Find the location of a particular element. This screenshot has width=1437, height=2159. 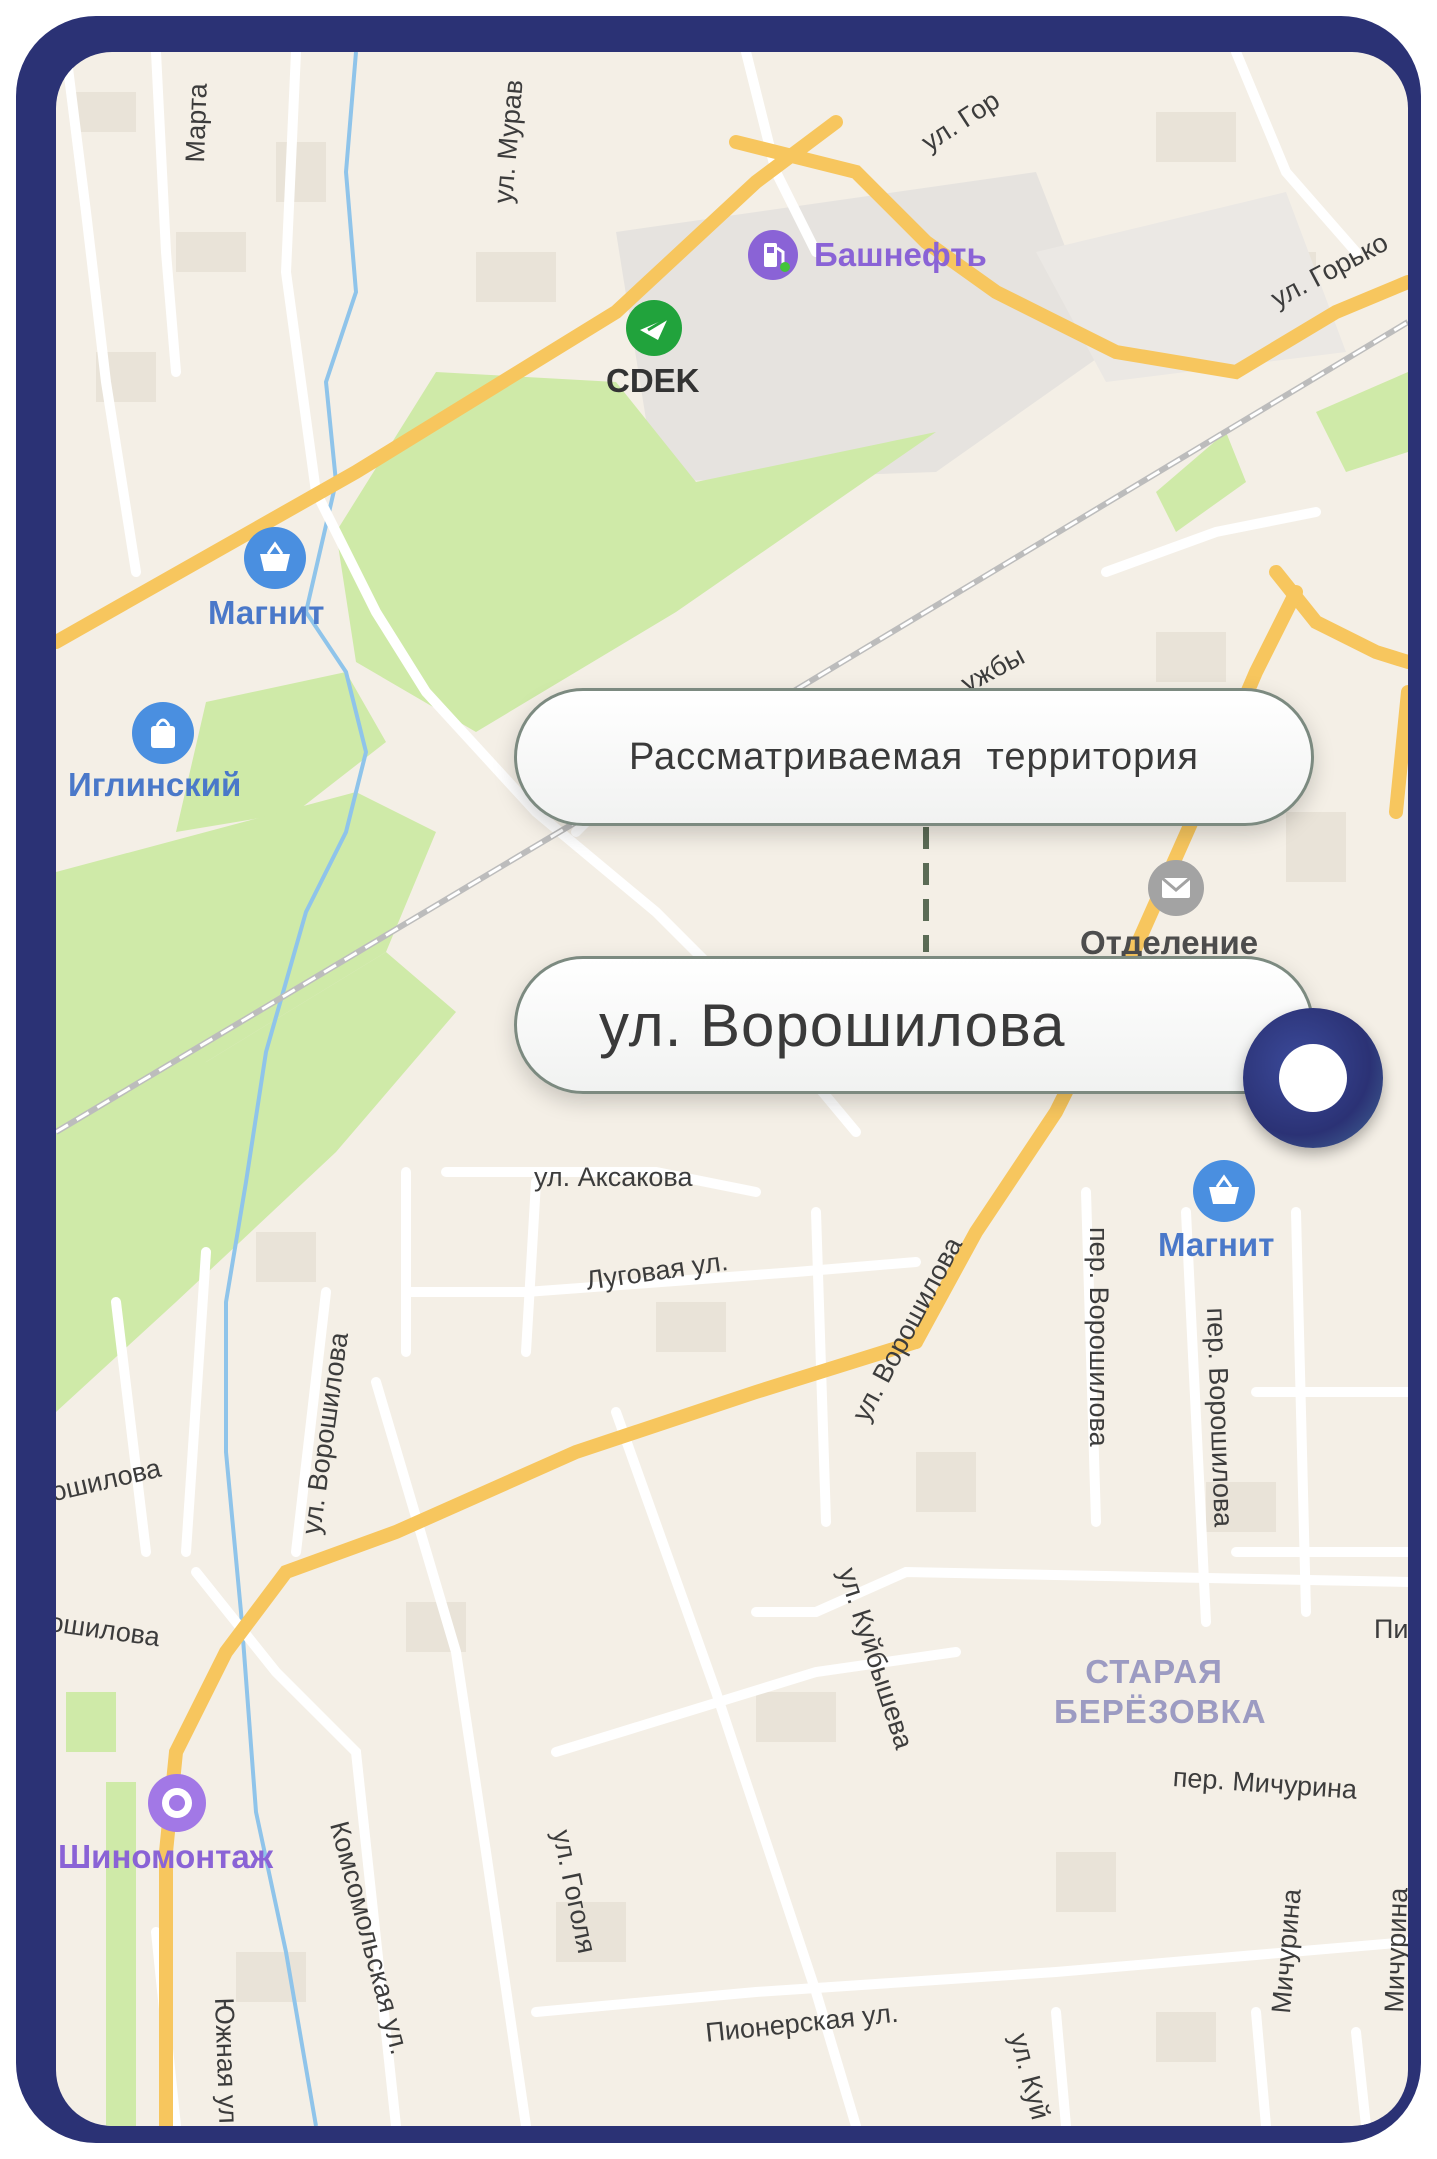

street-callout: ул. Ворошилова is located at coordinates (914, 1025).